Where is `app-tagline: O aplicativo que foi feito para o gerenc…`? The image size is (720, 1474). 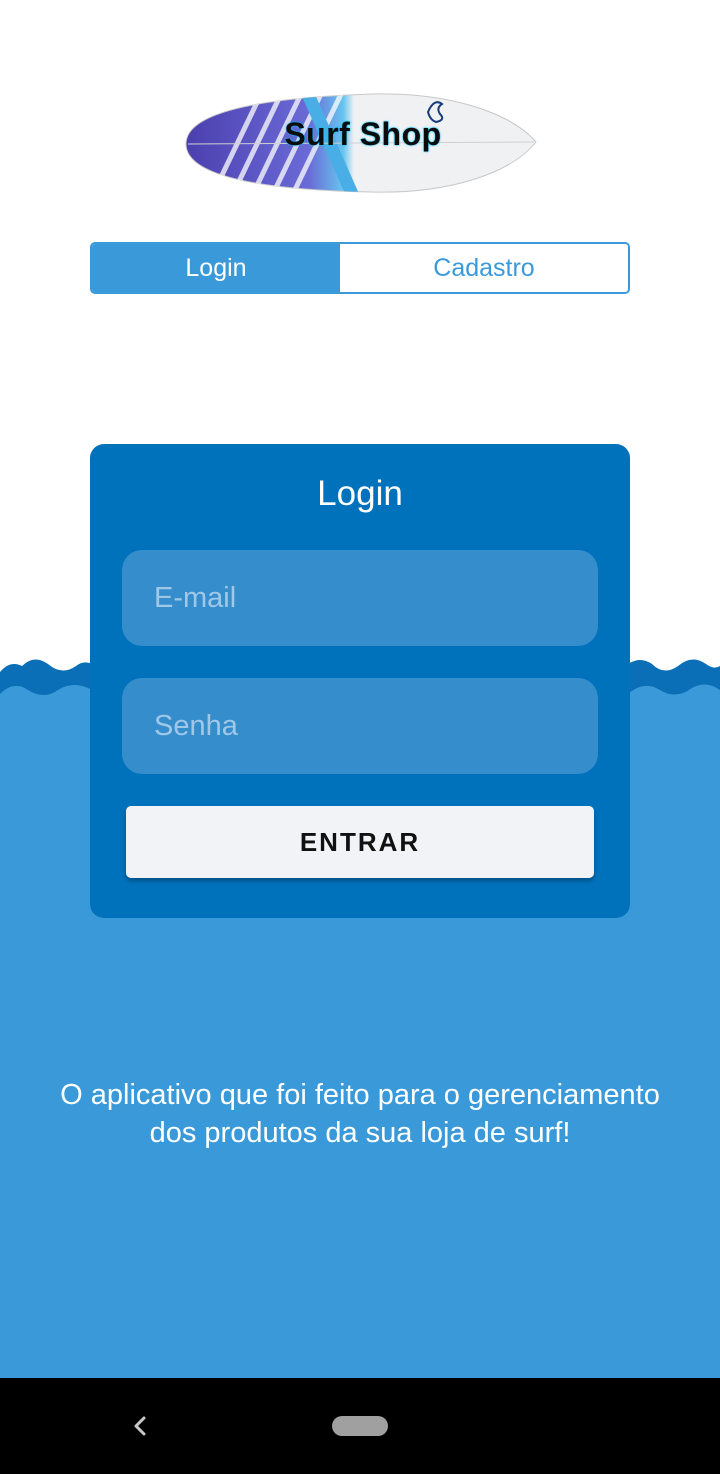 app-tagline: O aplicativo que foi feito para o gerenc… is located at coordinates (360, 1114).